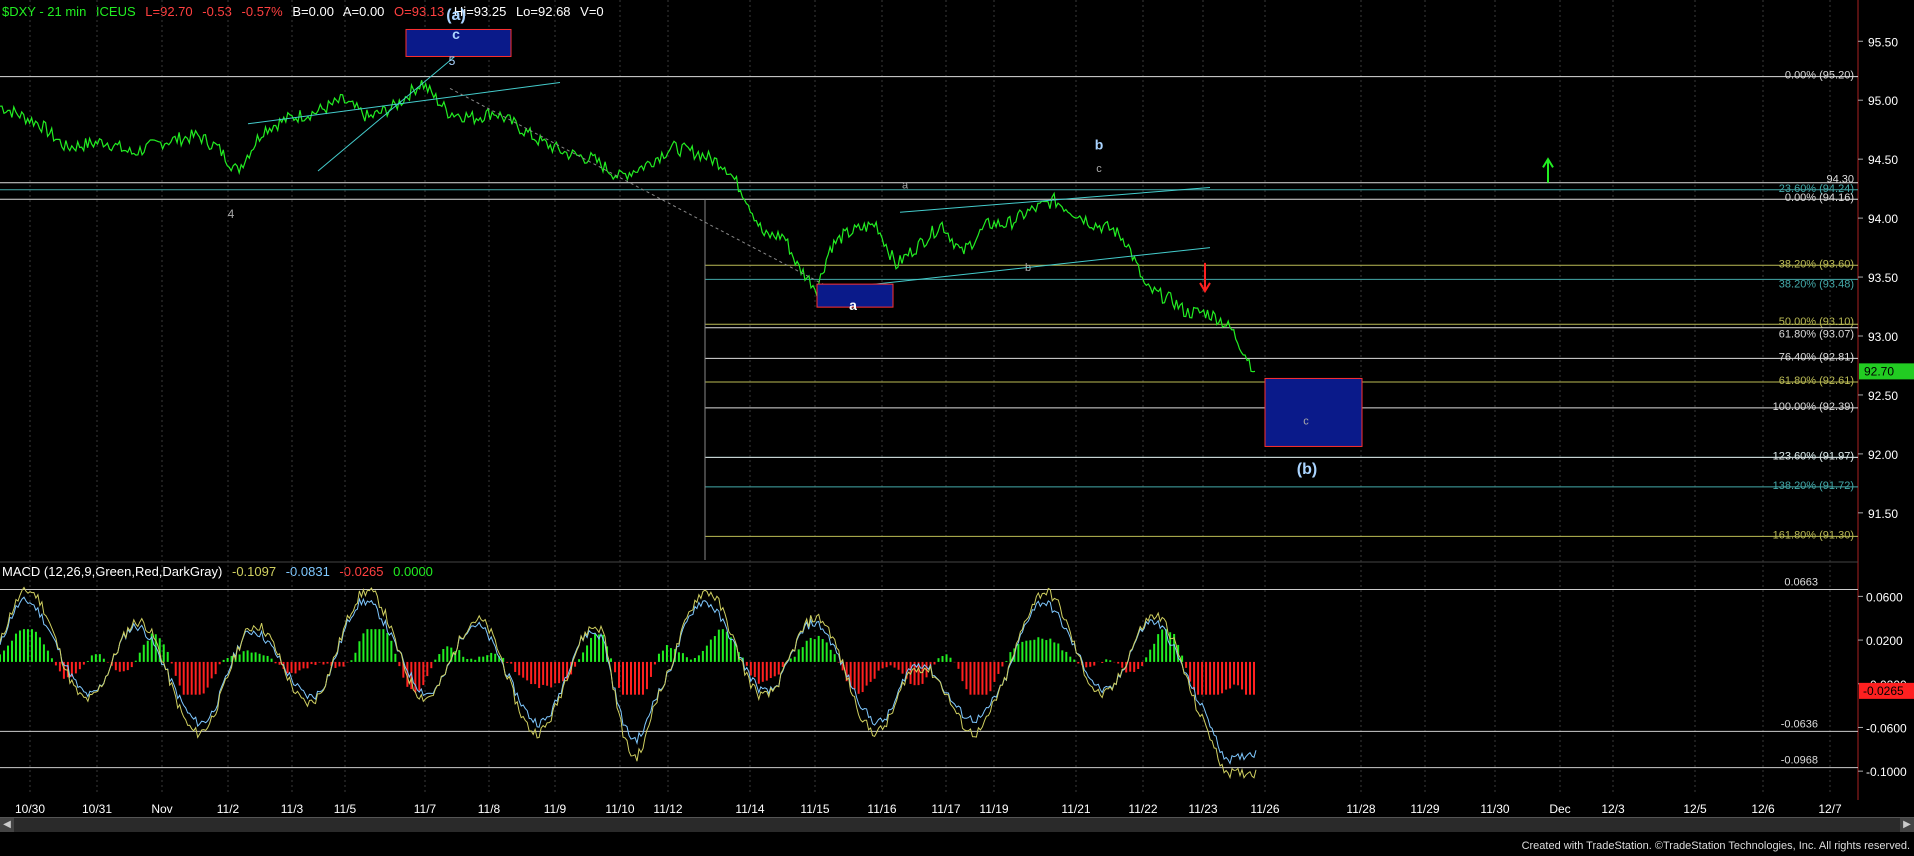  What do you see at coordinates (1813, 535) in the screenshot?
I see `fib-level-label: 161.80% (91.30)` at bounding box center [1813, 535].